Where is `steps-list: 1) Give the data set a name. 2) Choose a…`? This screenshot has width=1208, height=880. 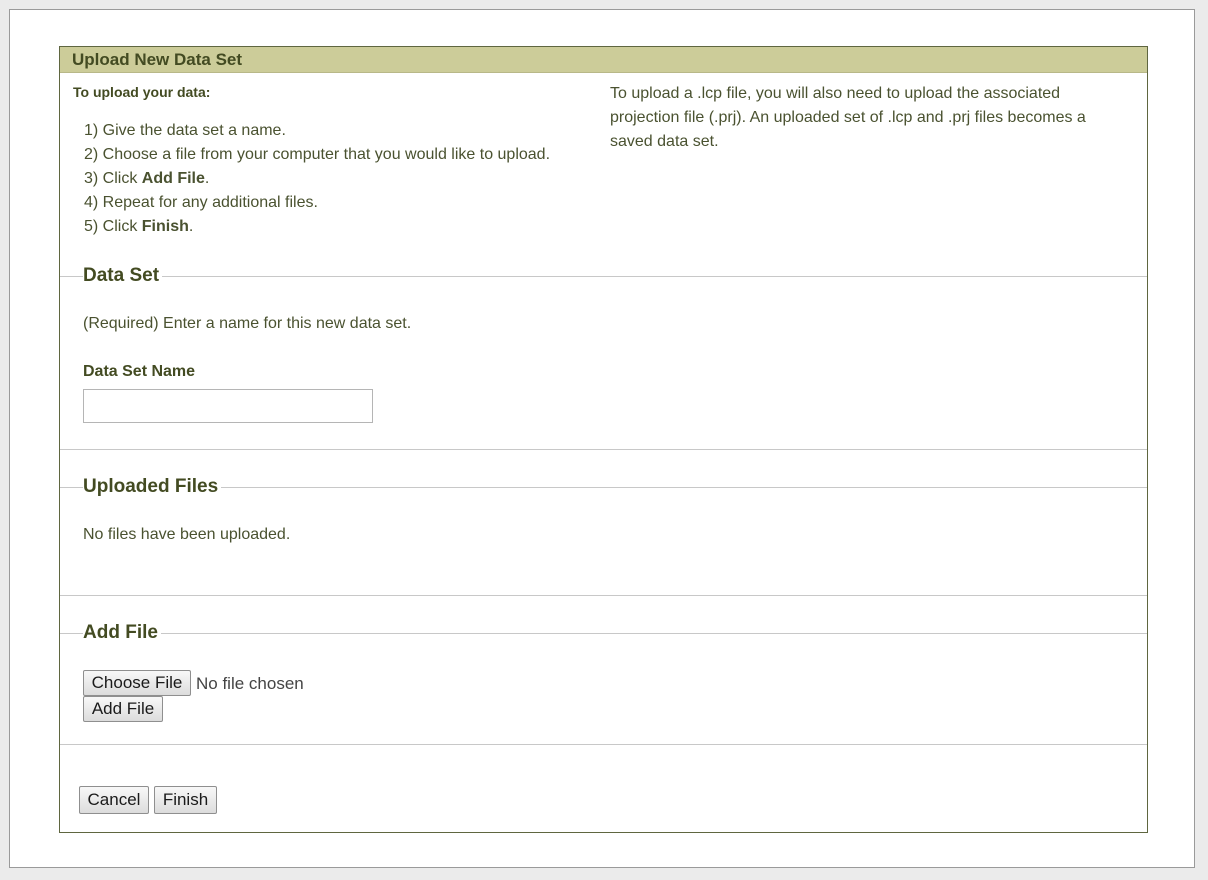 steps-list: 1) Give the data set a name. 2) Choose a… is located at coordinates (317, 179).